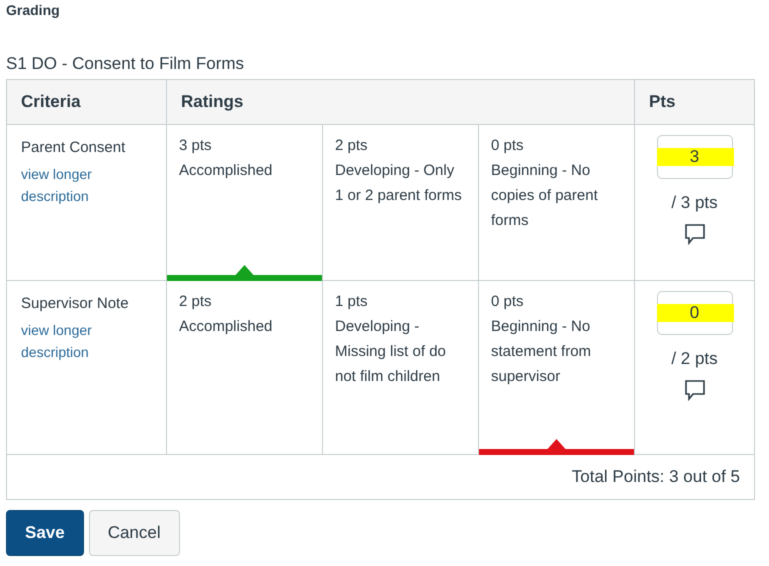 The width and height of the screenshot is (769, 566). I want to click on criterion-name: Supervisor Note, so click(75, 304).